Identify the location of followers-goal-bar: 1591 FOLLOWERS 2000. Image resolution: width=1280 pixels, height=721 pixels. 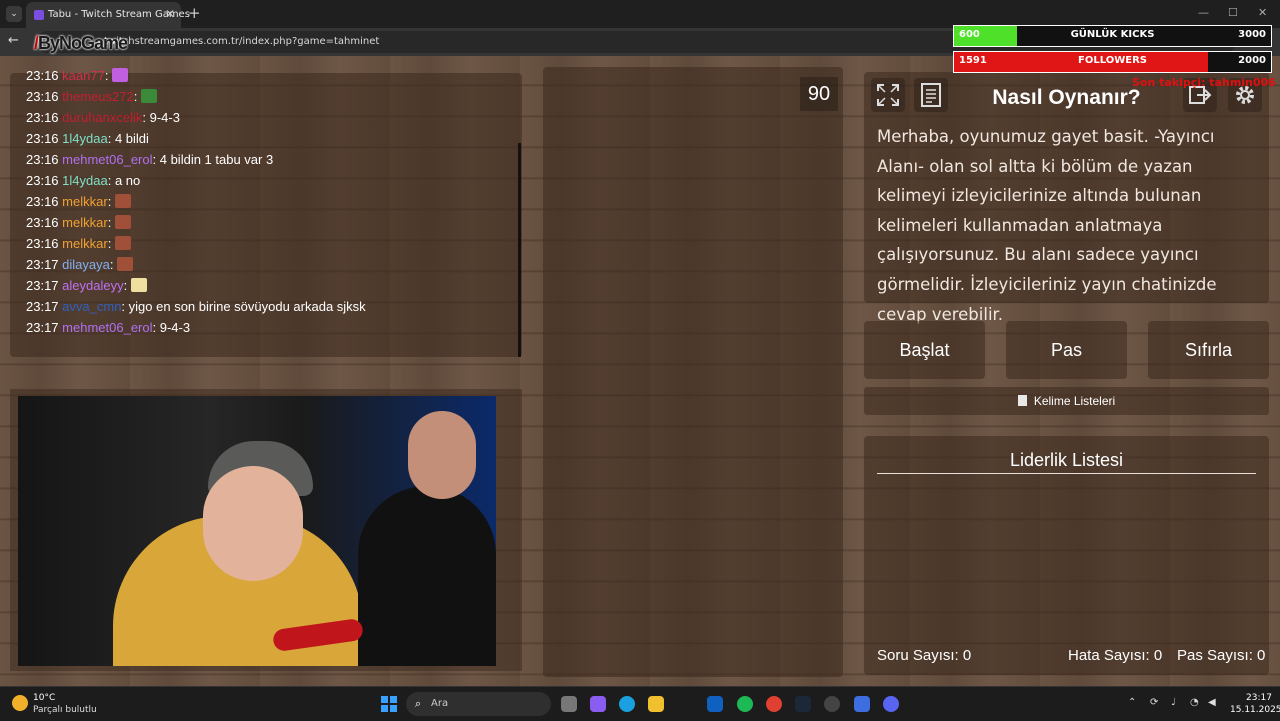
(1112, 62).